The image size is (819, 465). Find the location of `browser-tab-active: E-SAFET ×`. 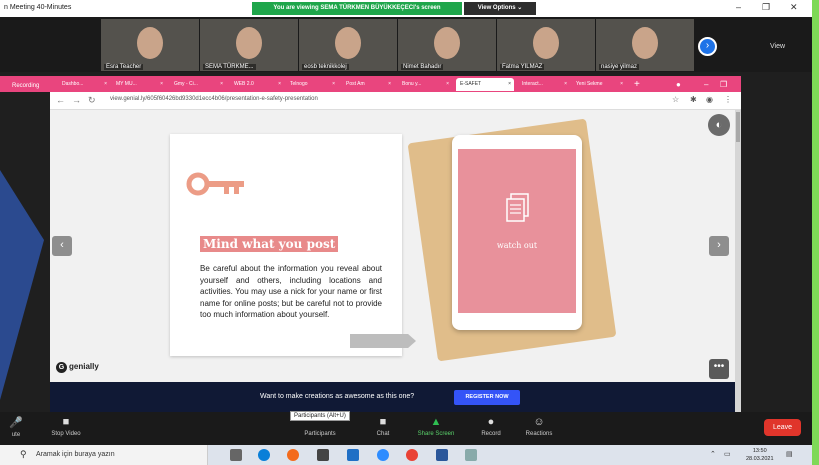

browser-tab-active: E-SAFET × is located at coordinates (485, 84).